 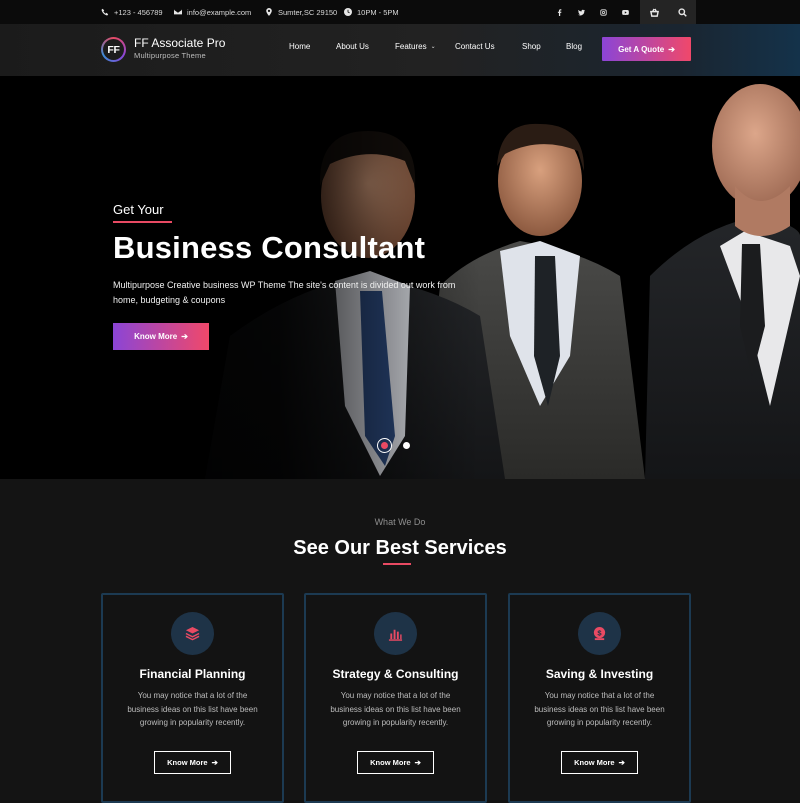 I want to click on nav-blog: Blog, so click(x=574, y=46).